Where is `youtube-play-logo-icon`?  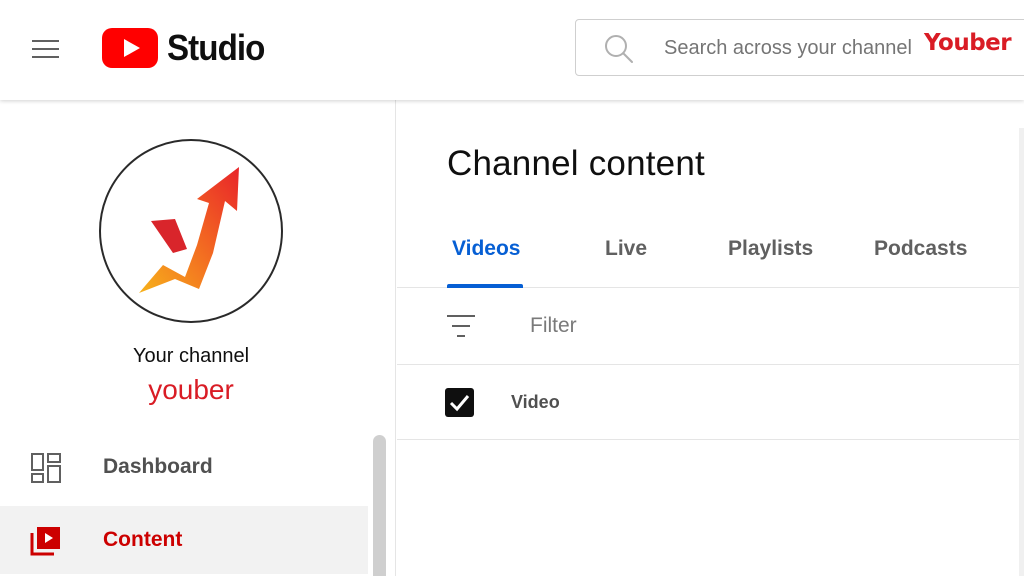
youtube-play-logo-icon is located at coordinates (130, 48).